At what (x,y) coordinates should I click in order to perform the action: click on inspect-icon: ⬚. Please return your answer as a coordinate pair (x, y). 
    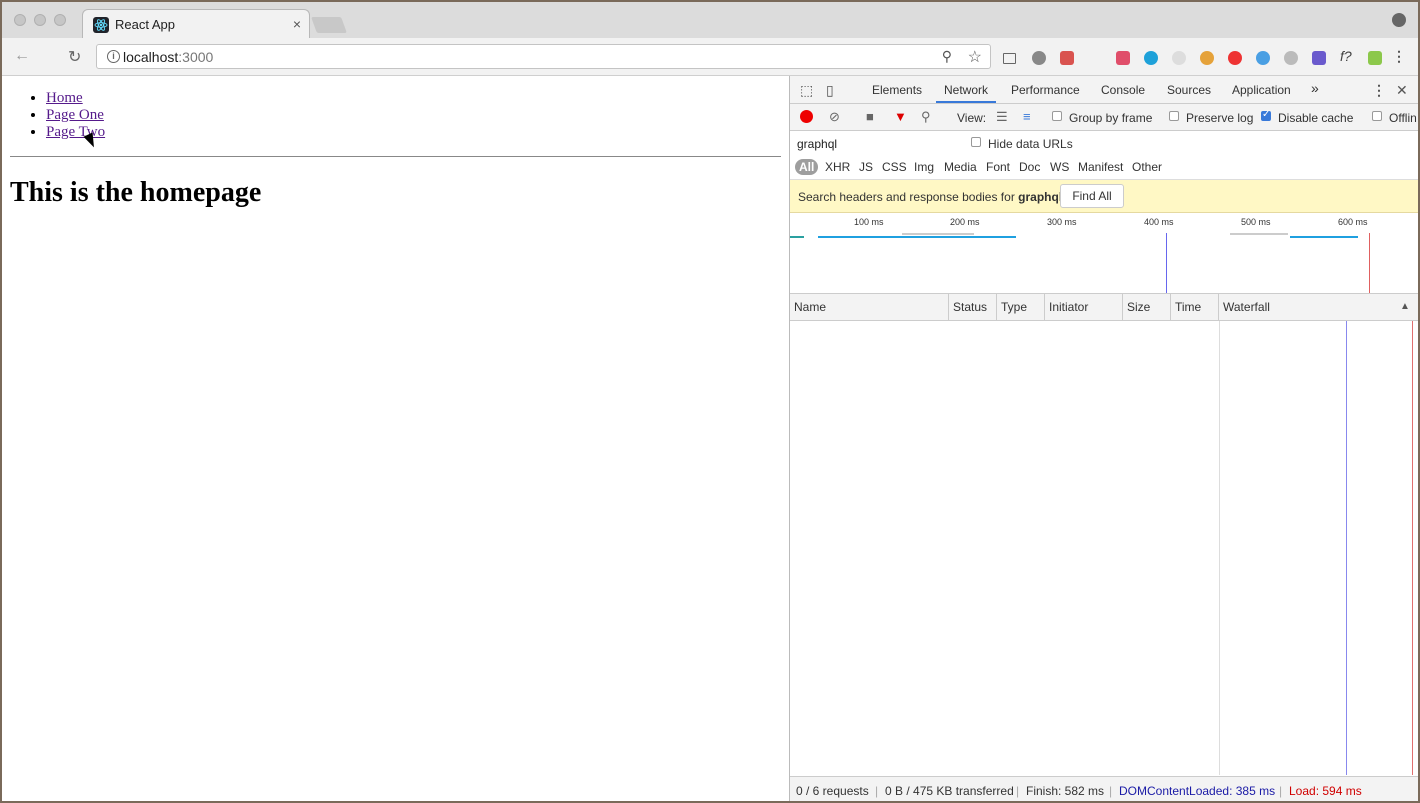
    Looking at the image, I should click on (806, 90).